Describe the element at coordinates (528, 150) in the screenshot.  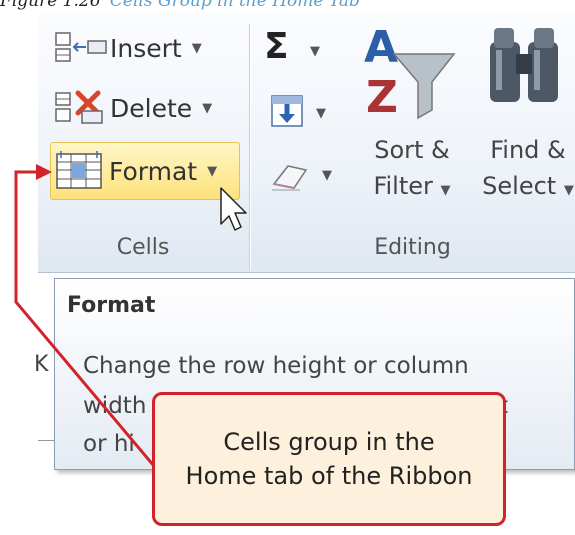
I see `find-select-line1: Find &` at that location.